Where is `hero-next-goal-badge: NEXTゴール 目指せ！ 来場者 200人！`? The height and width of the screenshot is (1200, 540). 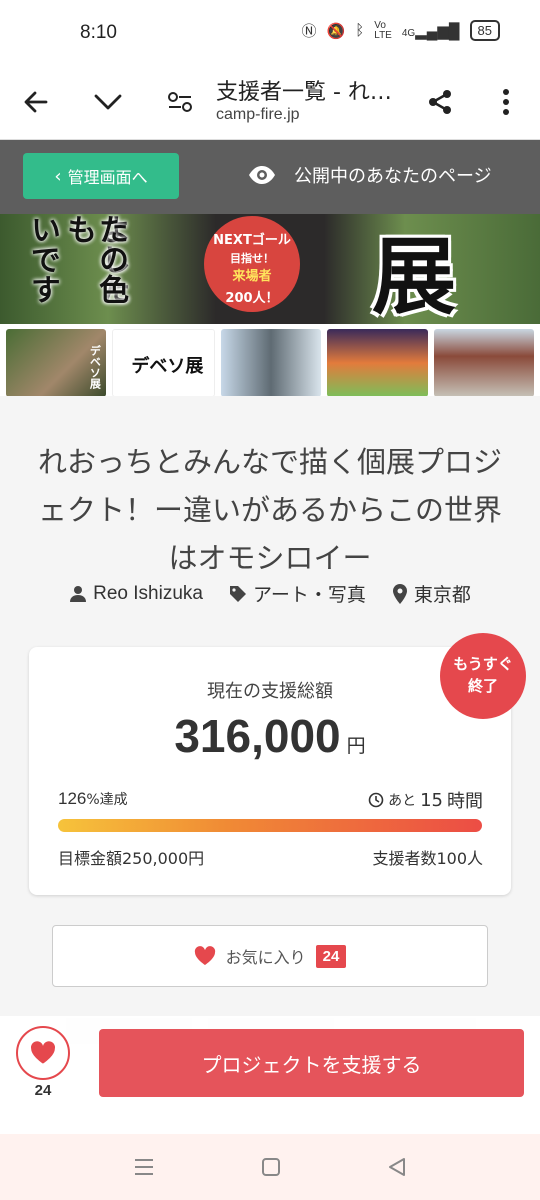
hero-next-goal-badge: NEXTゴール 目指せ！ 来場者 200人！ is located at coordinates (252, 264).